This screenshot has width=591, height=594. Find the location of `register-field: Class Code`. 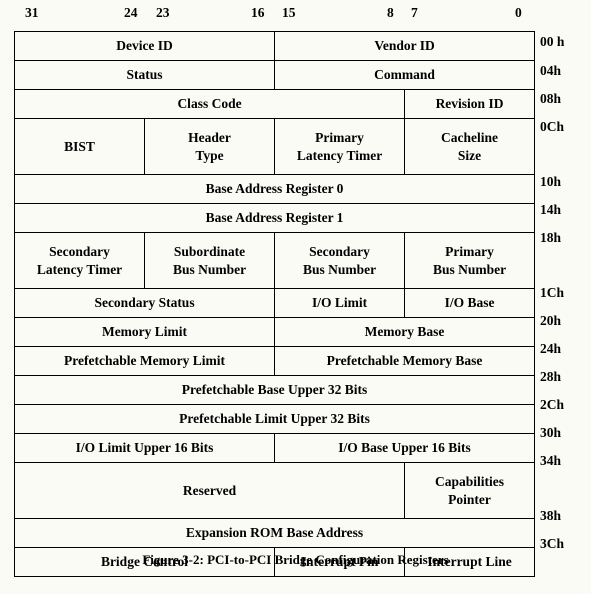

register-field: Class Code is located at coordinates (209, 104).